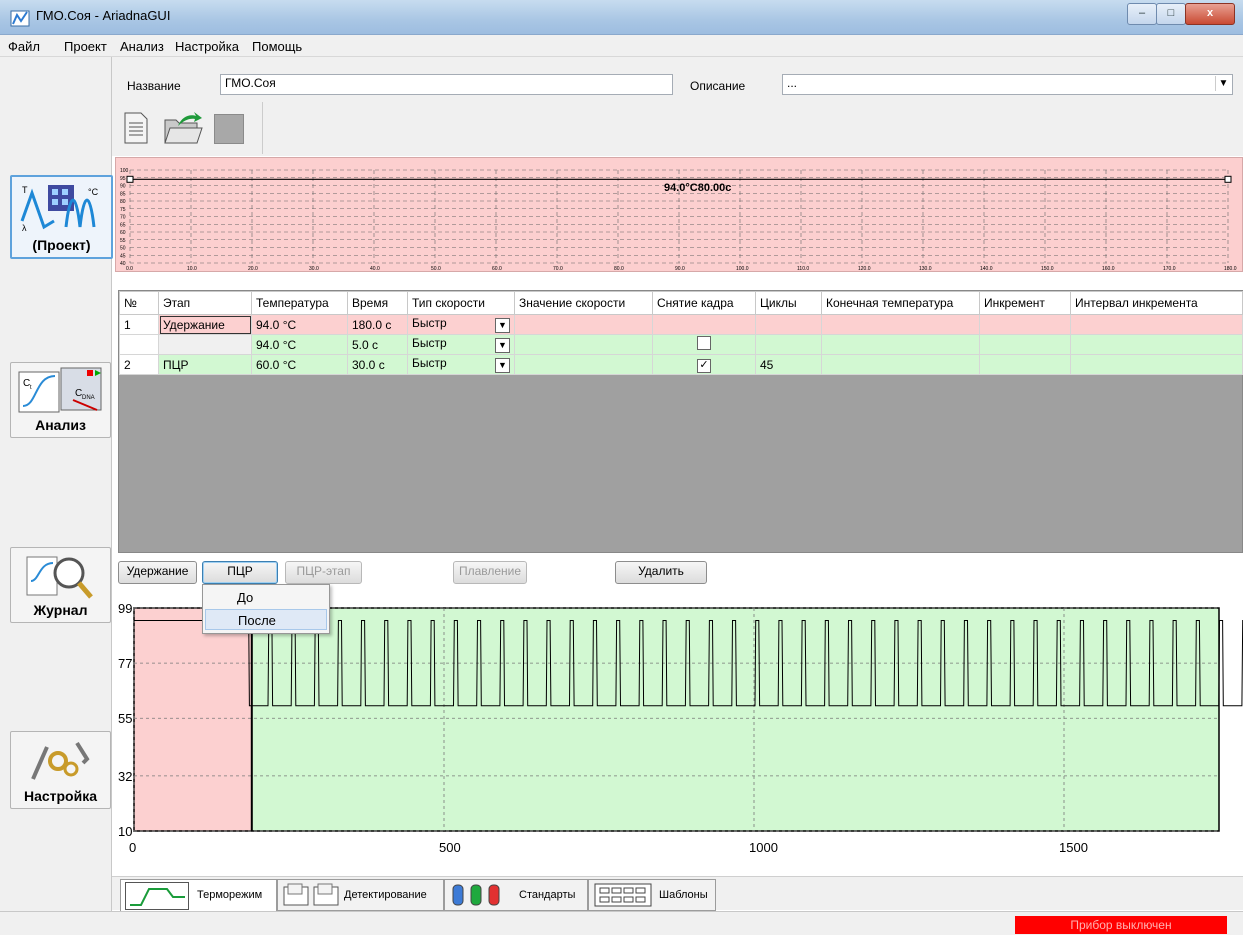 The image size is (1243, 935). Describe the element at coordinates (240, 572) in the screenshot. I see `pcr-button: ПЦР` at that location.